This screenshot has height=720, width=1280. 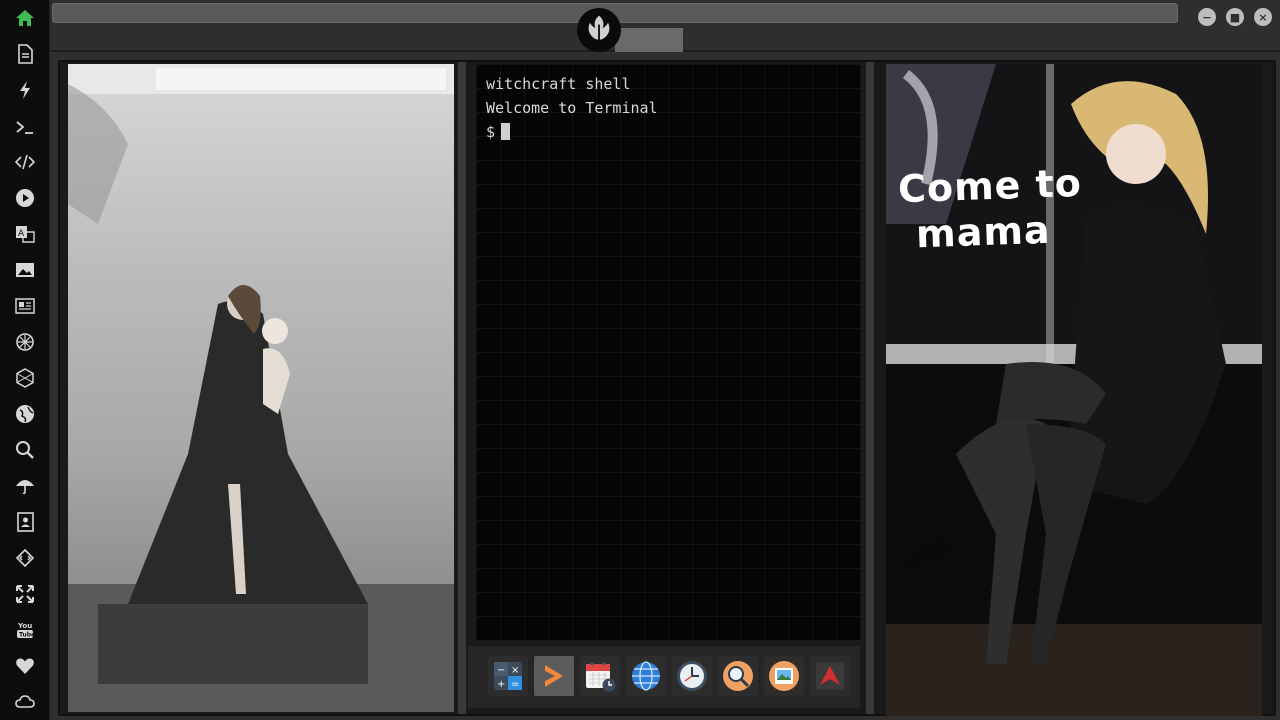 I want to click on browser-globe-icon, so click(x=646, y=676).